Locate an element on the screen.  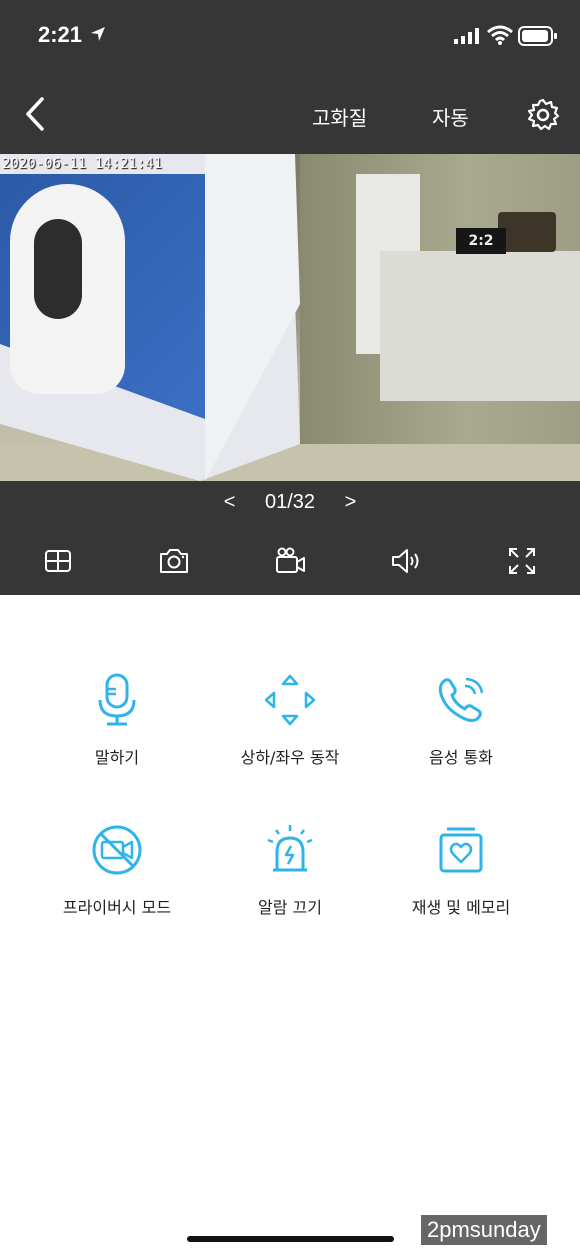
nav-bar: 고화질 자동 is located at coordinates (290, 114).